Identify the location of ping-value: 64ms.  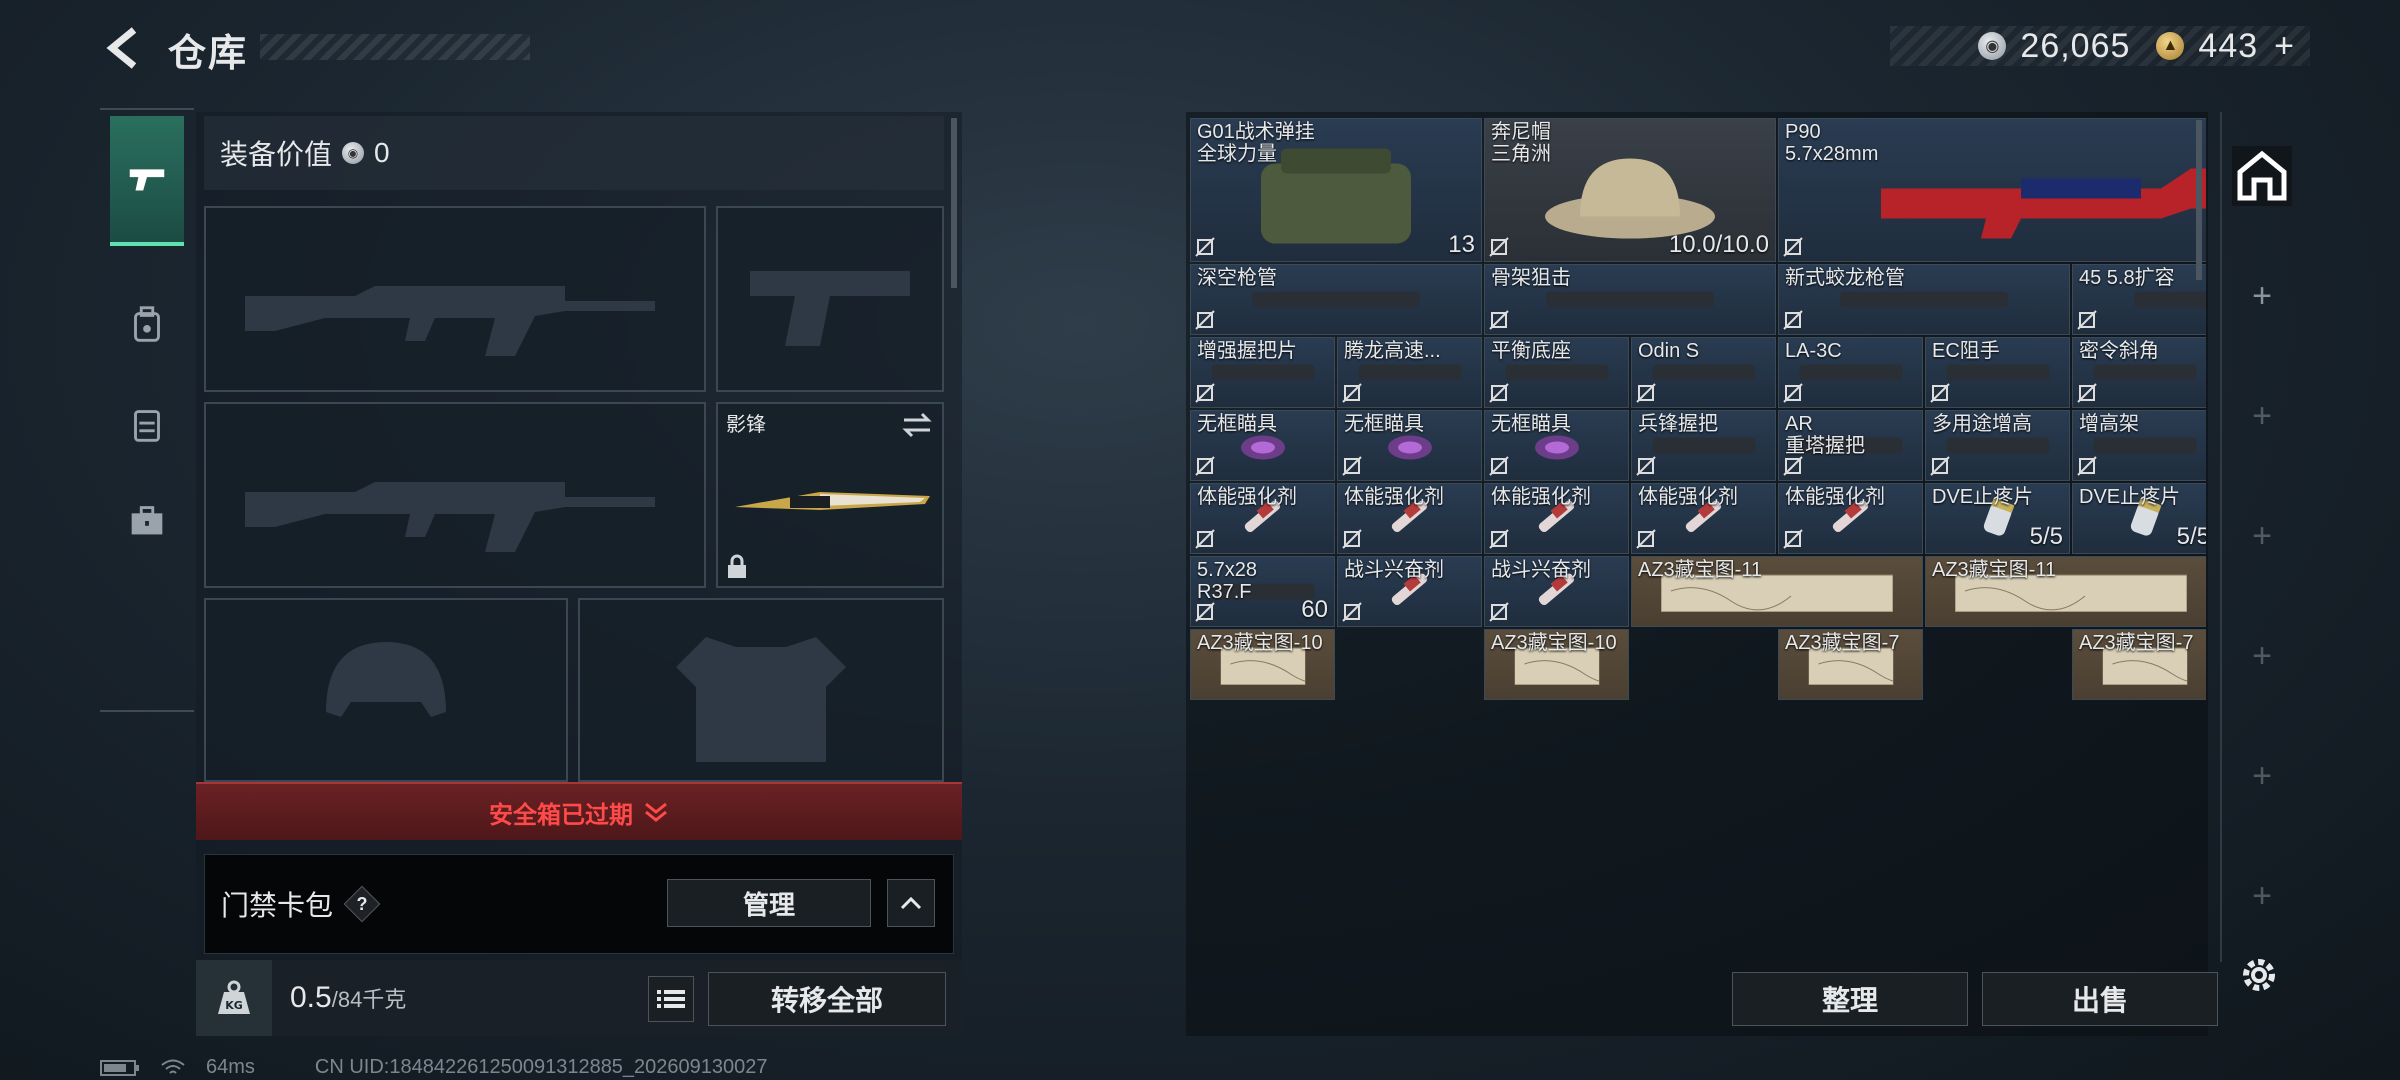
(230, 1067).